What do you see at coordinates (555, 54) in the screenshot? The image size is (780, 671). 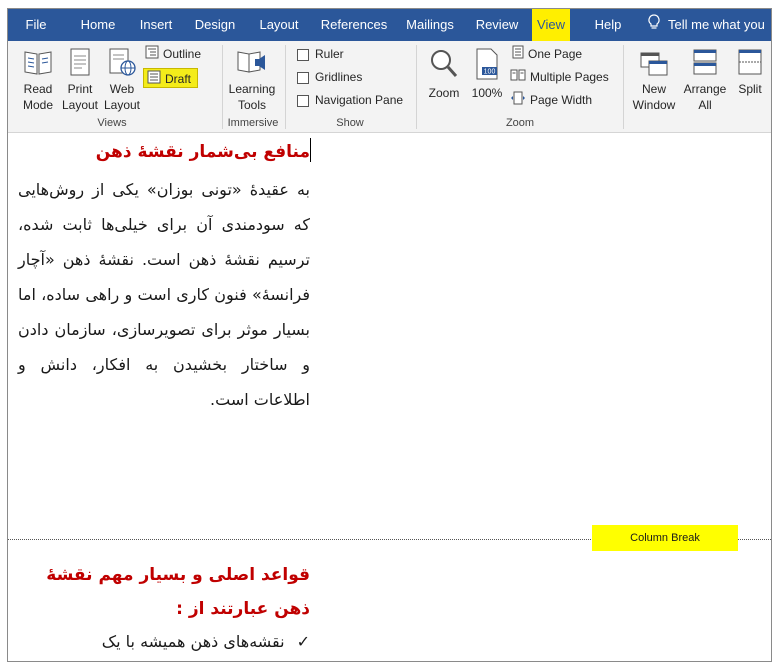 I see `one-page-label: One Page` at bounding box center [555, 54].